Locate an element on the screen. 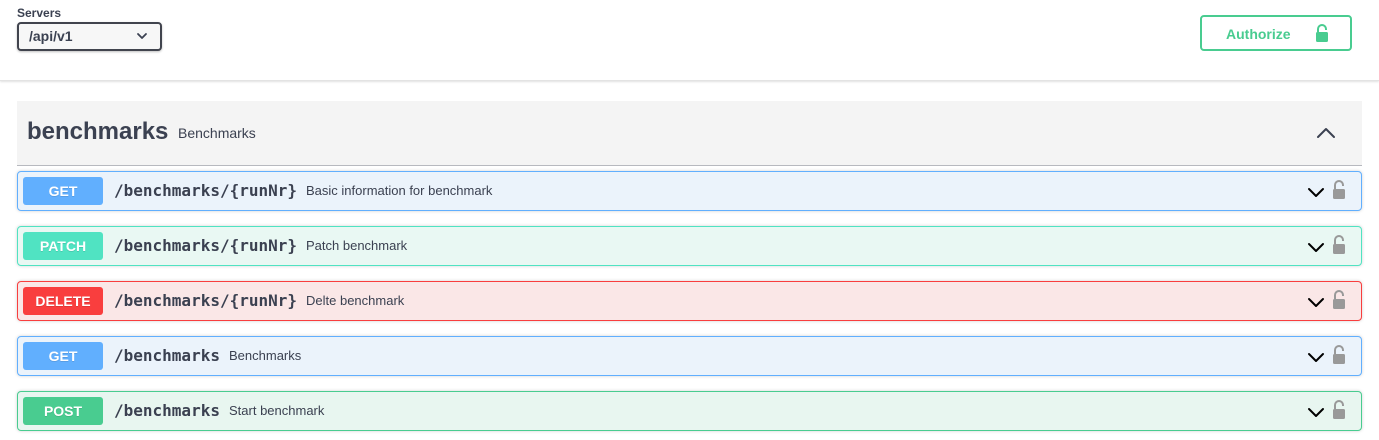  method-badge: DELETE is located at coordinates (63, 301).